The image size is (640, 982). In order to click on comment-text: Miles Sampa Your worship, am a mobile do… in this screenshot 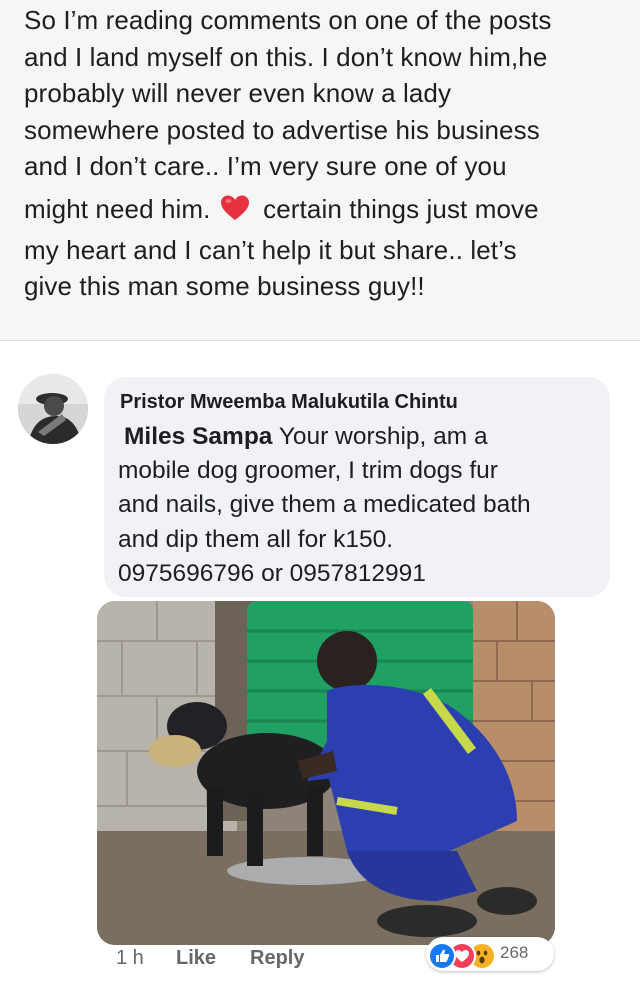, I will do `click(360, 505)`.